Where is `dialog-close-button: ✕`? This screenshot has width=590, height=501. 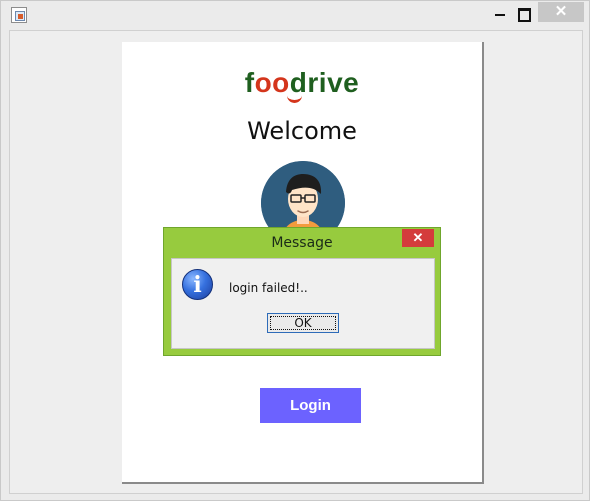 dialog-close-button: ✕ is located at coordinates (418, 238).